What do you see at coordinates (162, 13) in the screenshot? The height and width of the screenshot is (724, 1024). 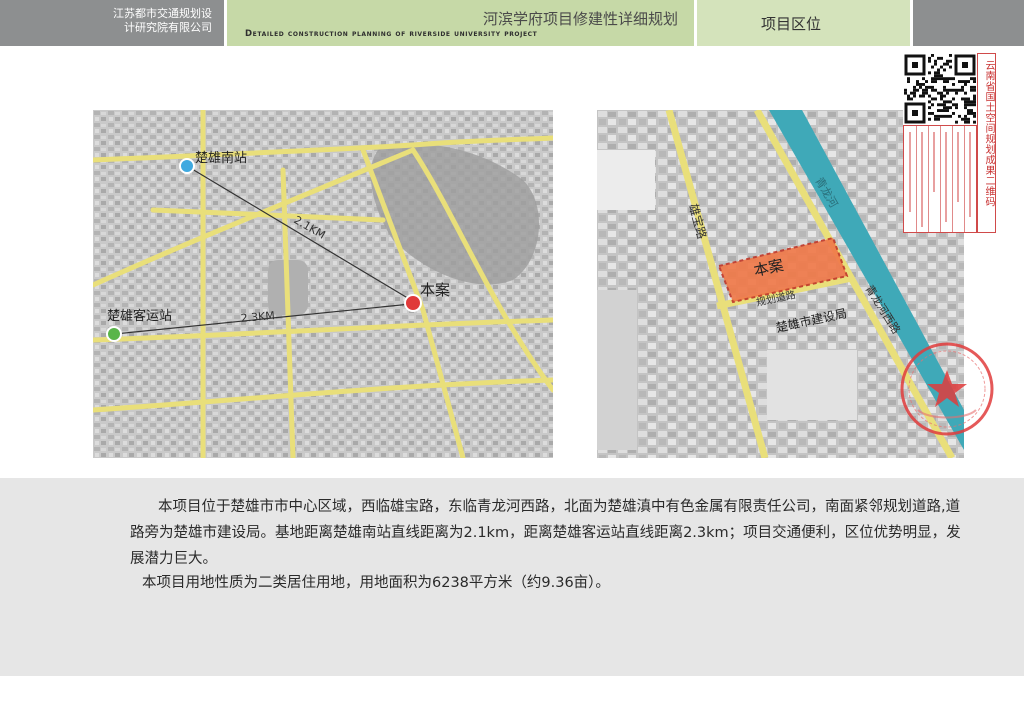 I see `org-line-1: 江苏都市交通规划设` at bounding box center [162, 13].